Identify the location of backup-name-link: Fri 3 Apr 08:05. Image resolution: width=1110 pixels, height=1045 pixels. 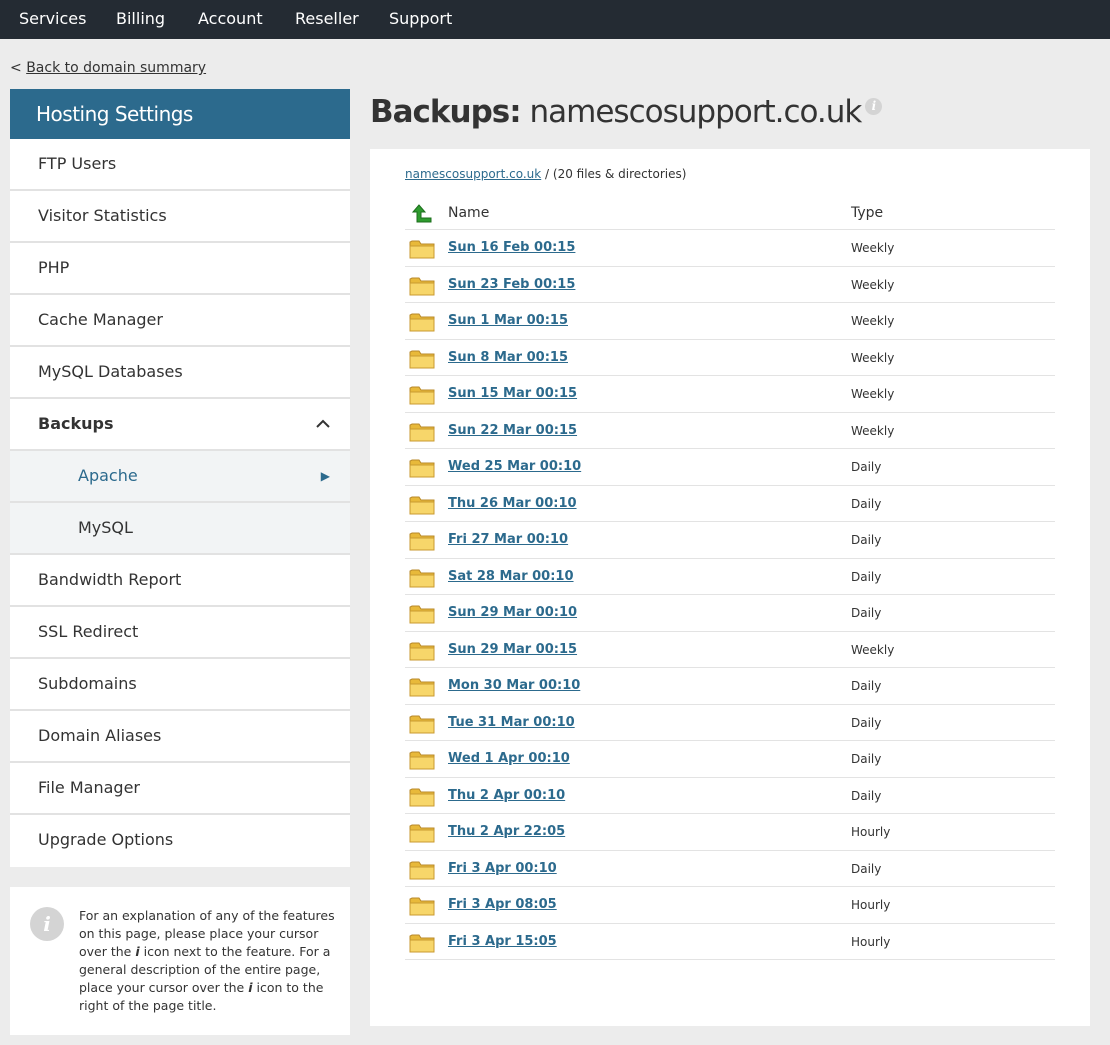
(502, 904).